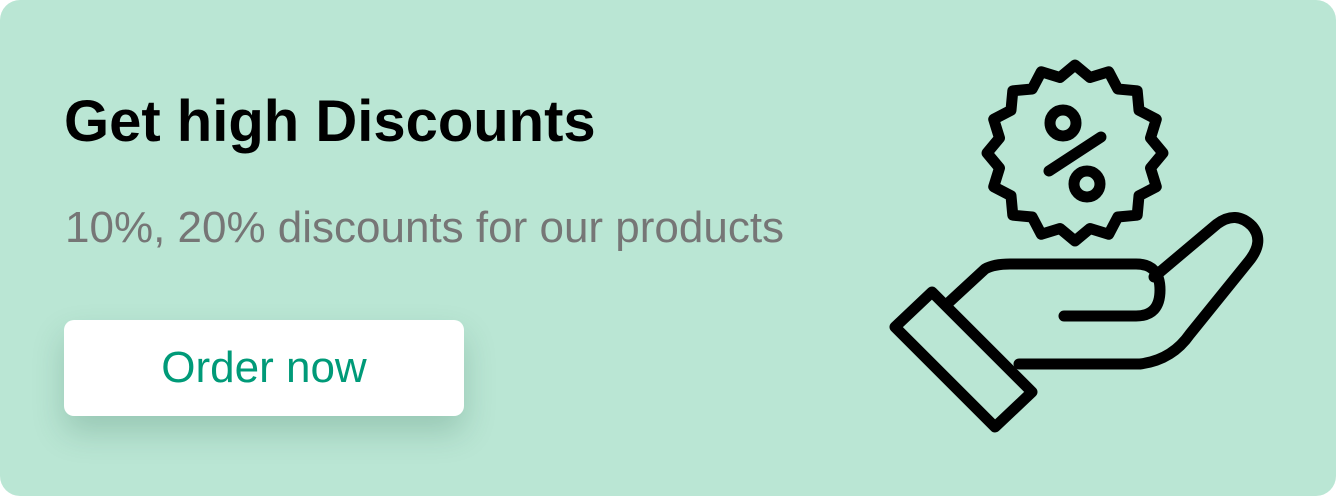 The width and height of the screenshot is (1336, 496). I want to click on percent-icon, so click(1075, 153).